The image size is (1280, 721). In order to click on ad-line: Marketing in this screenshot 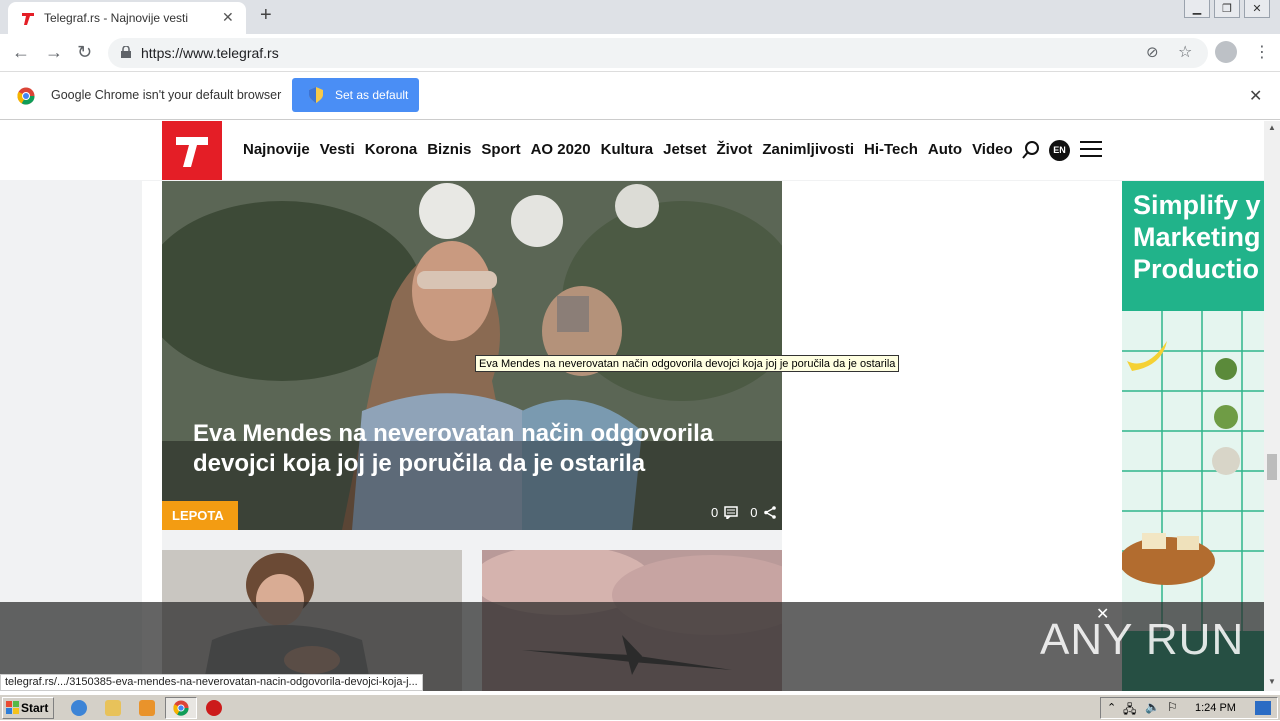, I will do `click(1197, 237)`.